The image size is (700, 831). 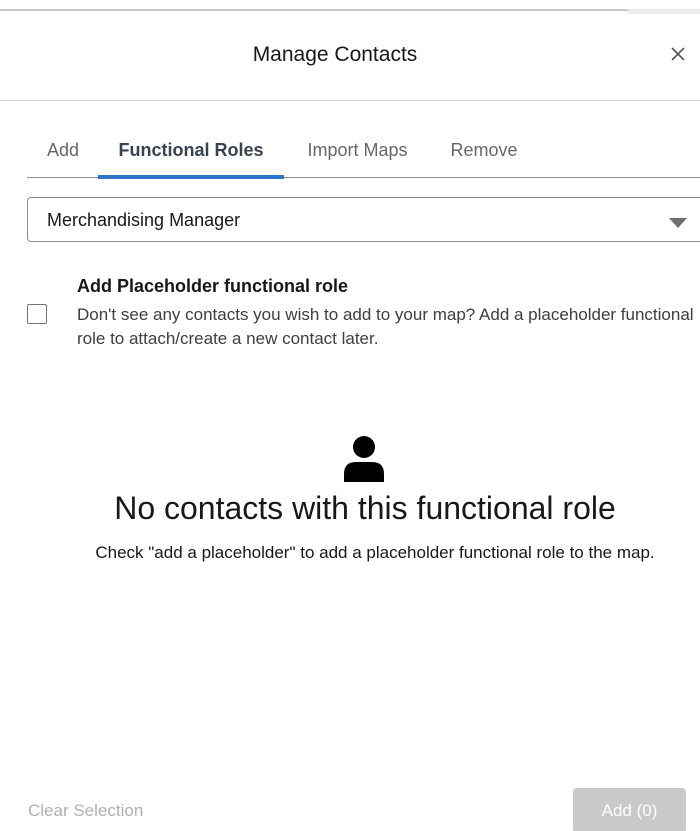 I want to click on tab-functional-roles: Functional Roles, so click(x=191, y=151).